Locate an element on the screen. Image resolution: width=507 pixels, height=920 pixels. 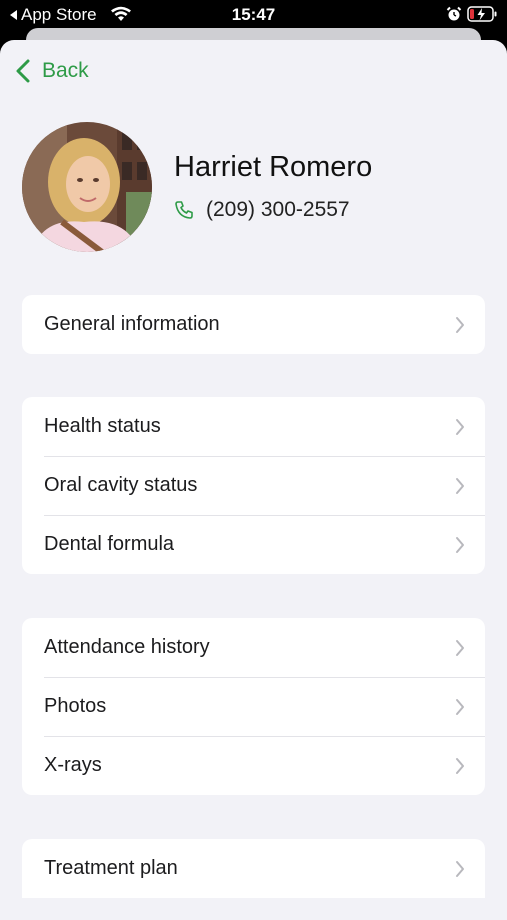
group-treatment: Treatment plan is located at coordinates (253, 868).